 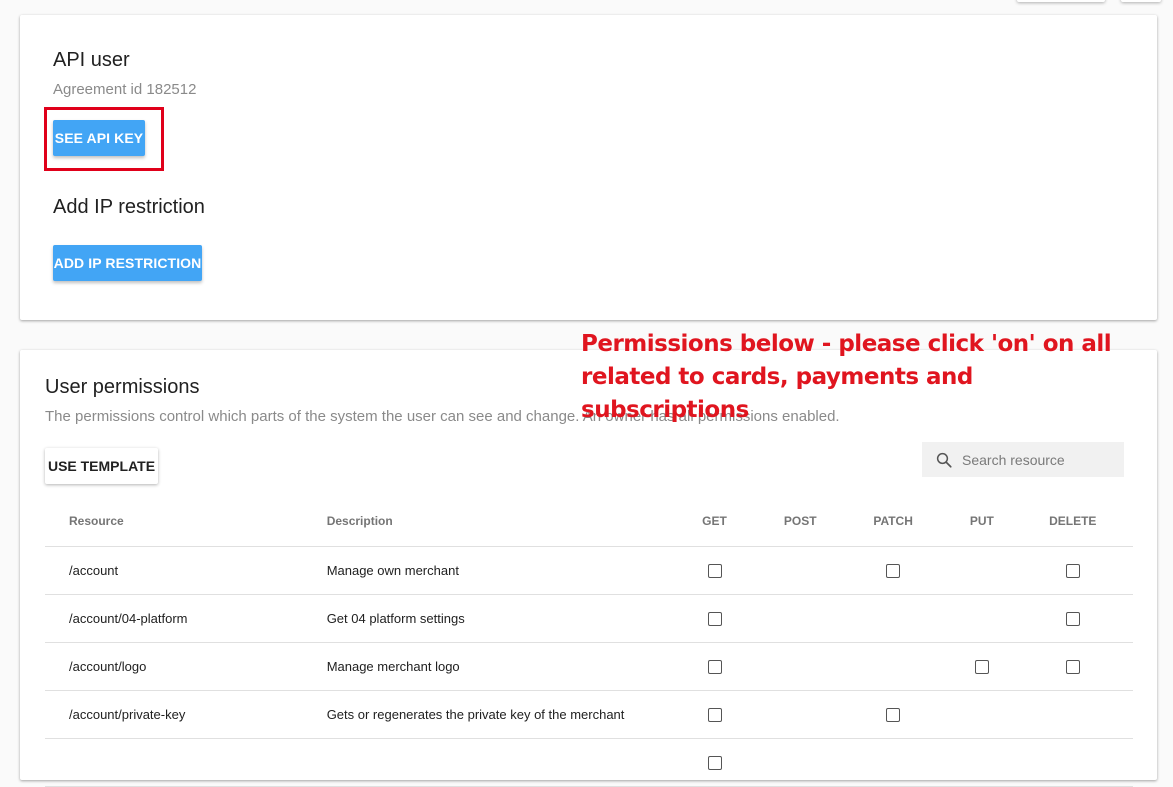 I want to click on add-ip-restriction-button: ADD IP RESTRICTION, so click(x=127, y=263).